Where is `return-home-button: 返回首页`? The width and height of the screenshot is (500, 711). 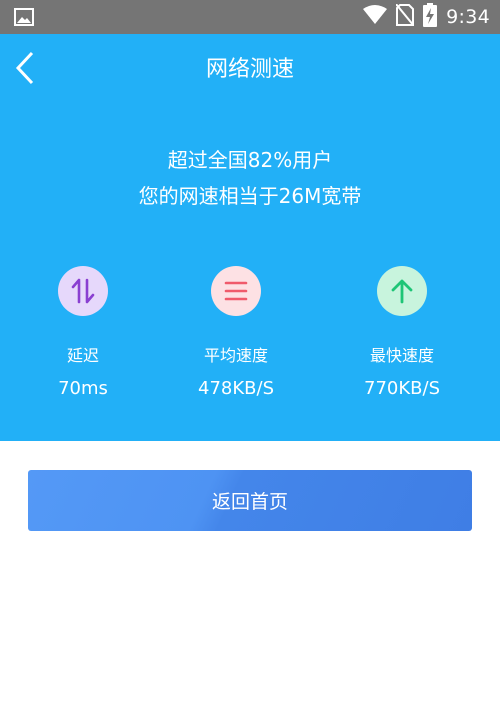 return-home-button: 返回首页 is located at coordinates (250, 500).